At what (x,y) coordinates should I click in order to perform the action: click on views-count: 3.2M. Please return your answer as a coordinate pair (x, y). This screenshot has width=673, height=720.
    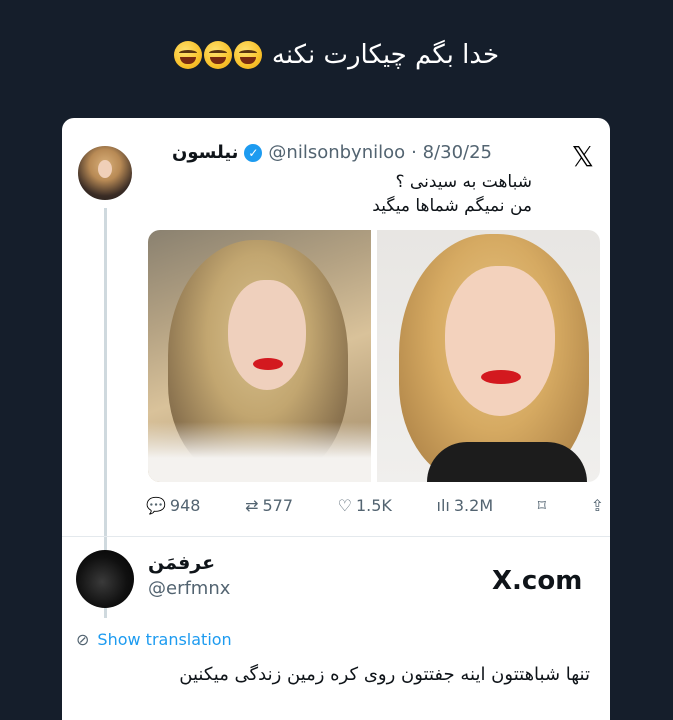
    Looking at the image, I should click on (473, 505).